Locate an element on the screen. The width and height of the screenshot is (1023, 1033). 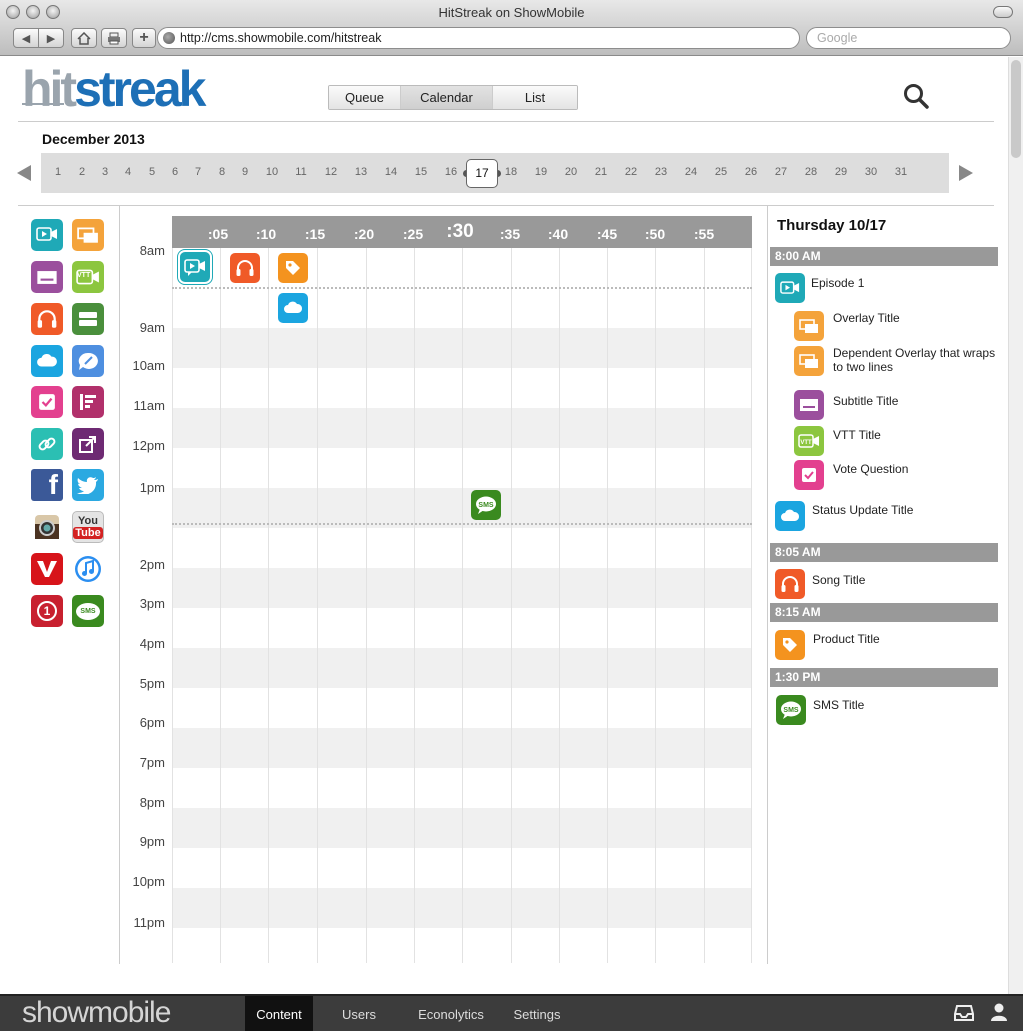
view-switcher: Queue Calendar List is located at coordinates (453, 97).